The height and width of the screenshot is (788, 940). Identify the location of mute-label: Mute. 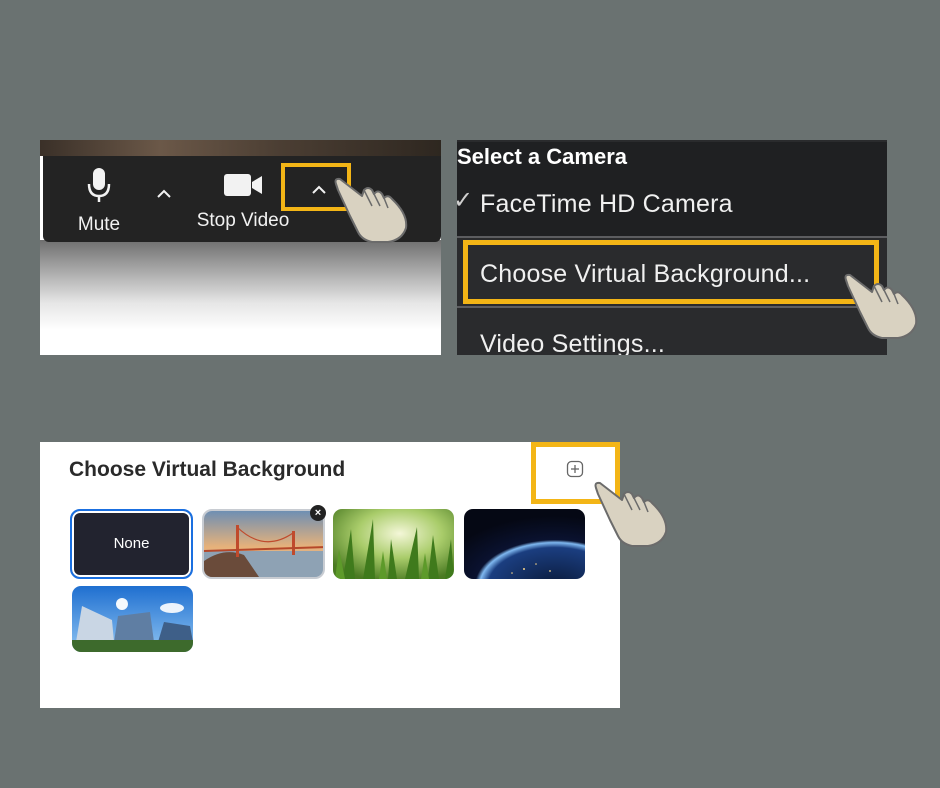
(99, 224).